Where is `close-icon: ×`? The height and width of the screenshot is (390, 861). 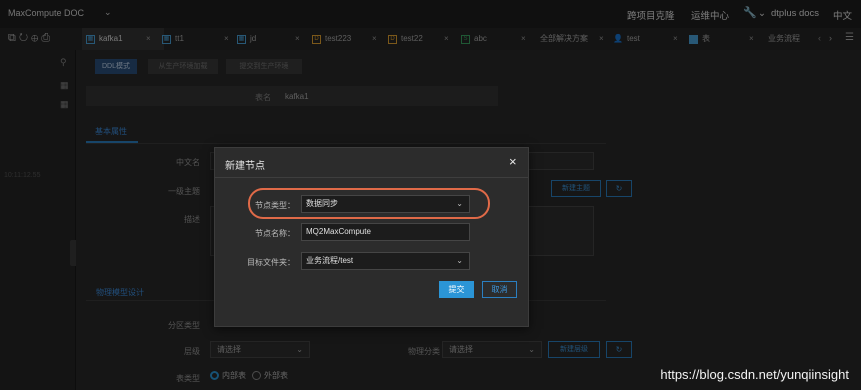
close-icon: × is located at coordinates (513, 161).